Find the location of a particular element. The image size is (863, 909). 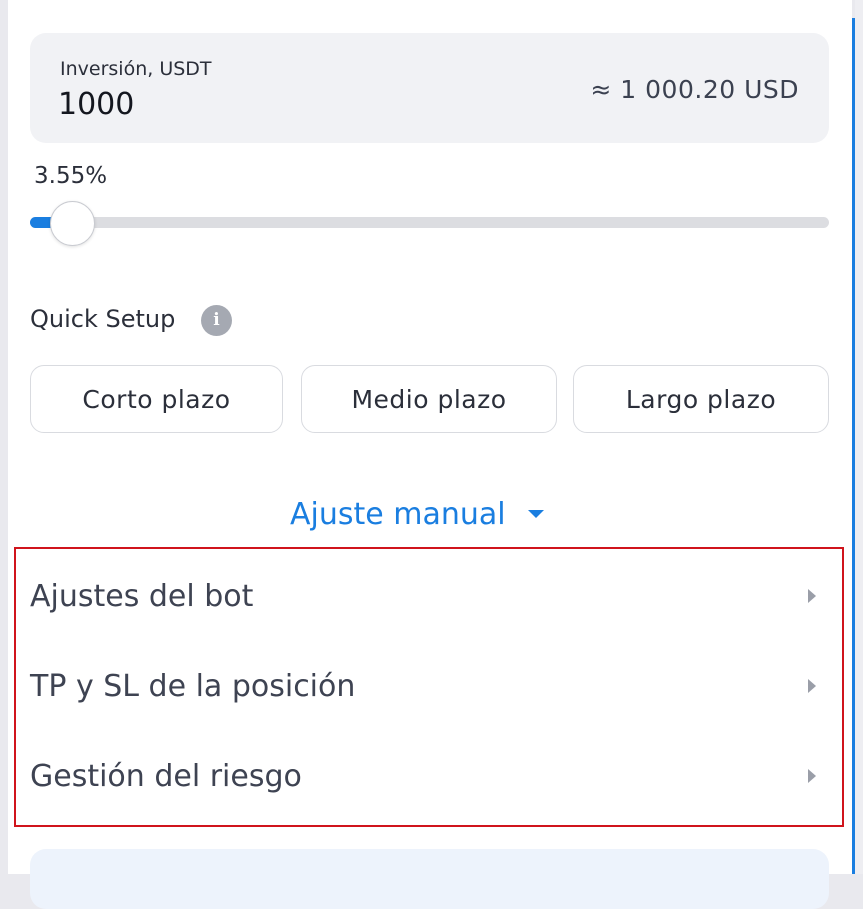

preset-short-term-button: Corto plazo is located at coordinates (156, 399).